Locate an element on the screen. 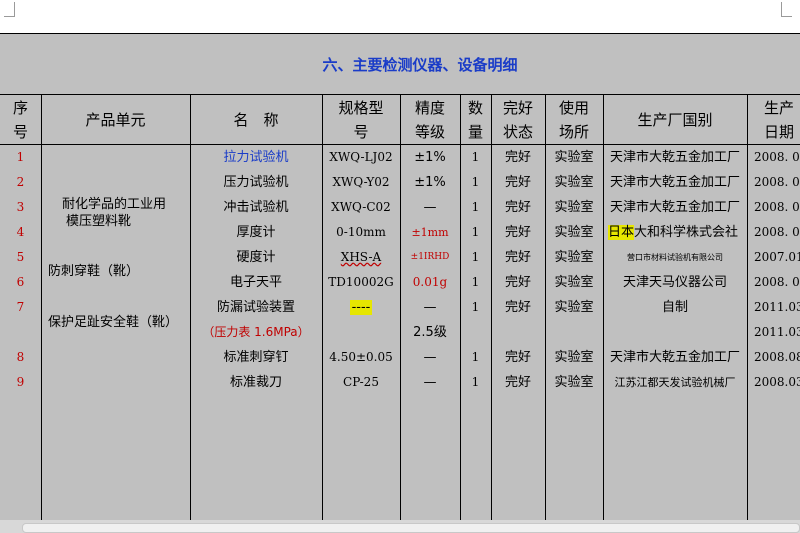 The width and height of the screenshot is (800, 533). row5-date: 2007.01 is located at coordinates (777, 257).